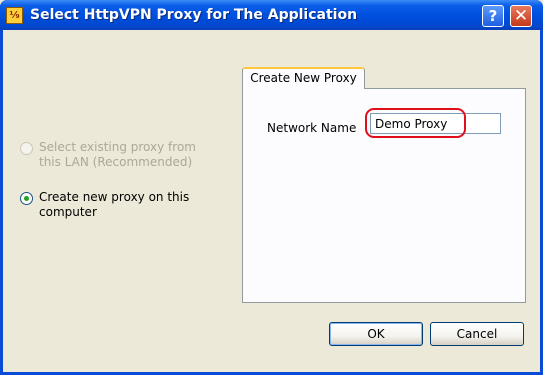 This screenshot has width=543, height=375. I want to click on window-title: Select HttpVPN Proxy for The Application, so click(194, 15).